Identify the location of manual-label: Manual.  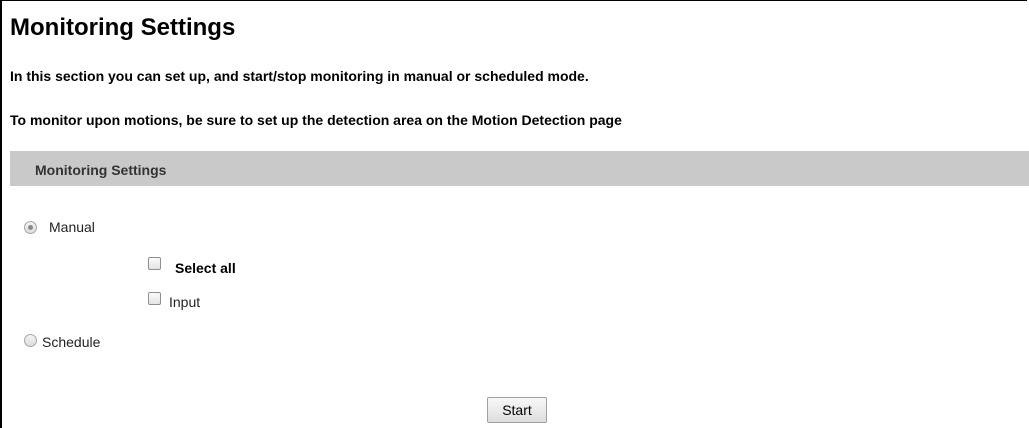
(72, 227).